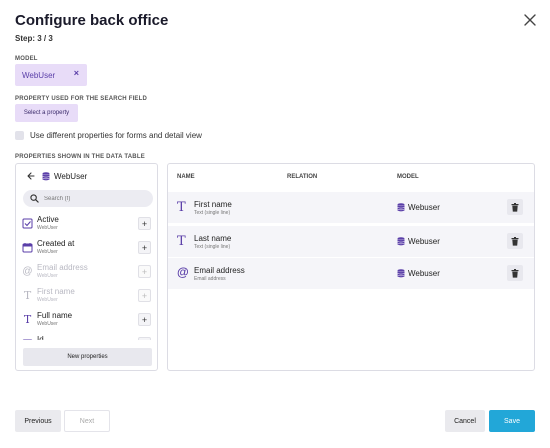  I want to click on row-name: Email address, so click(219, 270).